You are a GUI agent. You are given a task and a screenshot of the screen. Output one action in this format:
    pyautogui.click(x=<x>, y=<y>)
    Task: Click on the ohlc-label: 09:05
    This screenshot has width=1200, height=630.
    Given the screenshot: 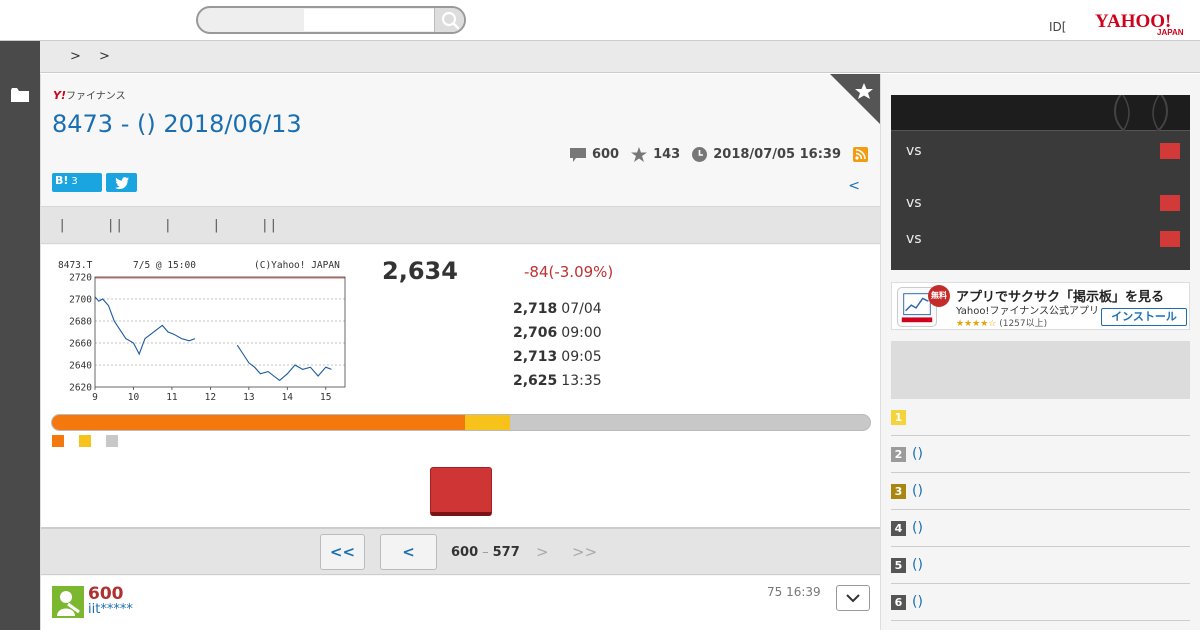 What is the action you would take?
    pyautogui.click(x=581, y=357)
    